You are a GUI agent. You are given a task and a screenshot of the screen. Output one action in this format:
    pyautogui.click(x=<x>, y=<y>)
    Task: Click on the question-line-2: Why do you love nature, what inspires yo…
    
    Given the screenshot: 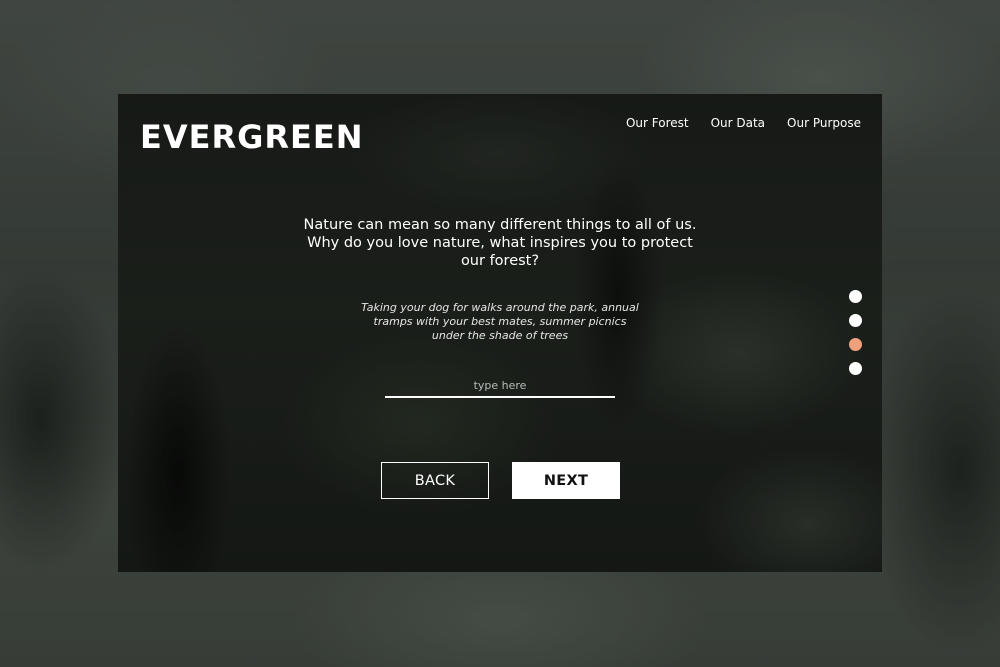 What is the action you would take?
    pyautogui.click(x=500, y=243)
    